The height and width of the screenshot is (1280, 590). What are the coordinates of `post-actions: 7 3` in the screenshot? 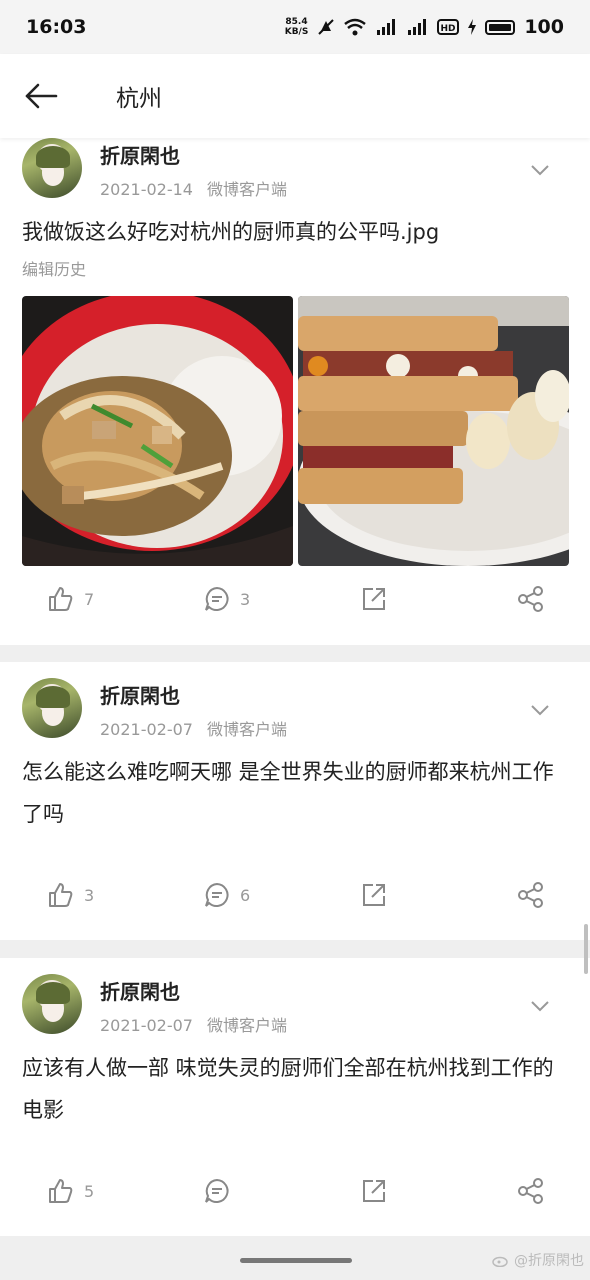 It's located at (295, 606).